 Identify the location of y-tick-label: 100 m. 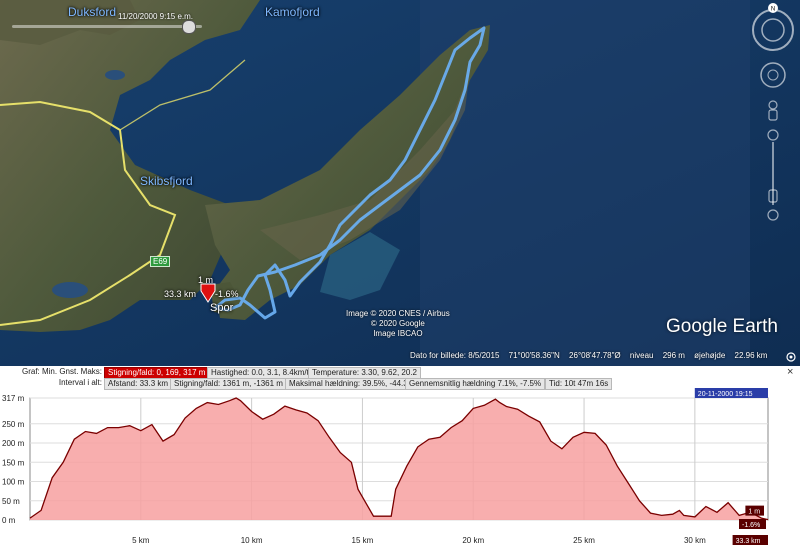
(13, 482).